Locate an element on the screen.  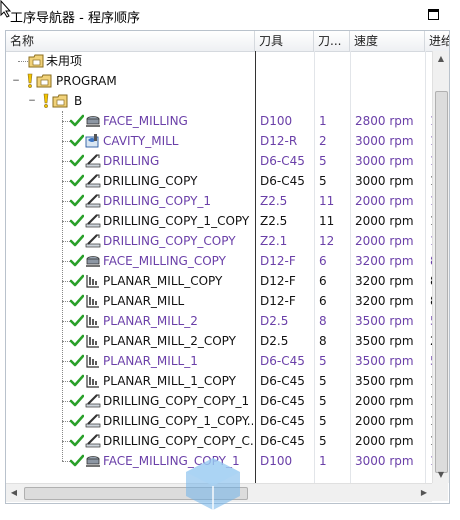
operation-row: CAVITY_MILLD12-R23000 rpm1 is located at coordinates (222, 141).